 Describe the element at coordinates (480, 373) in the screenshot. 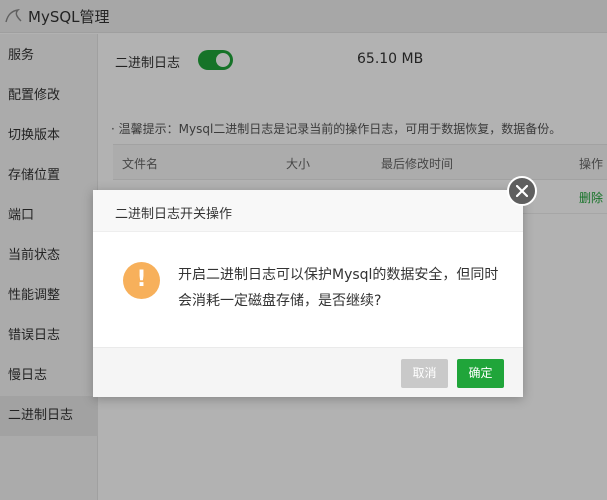

I see `confirm-button: 确定` at that location.